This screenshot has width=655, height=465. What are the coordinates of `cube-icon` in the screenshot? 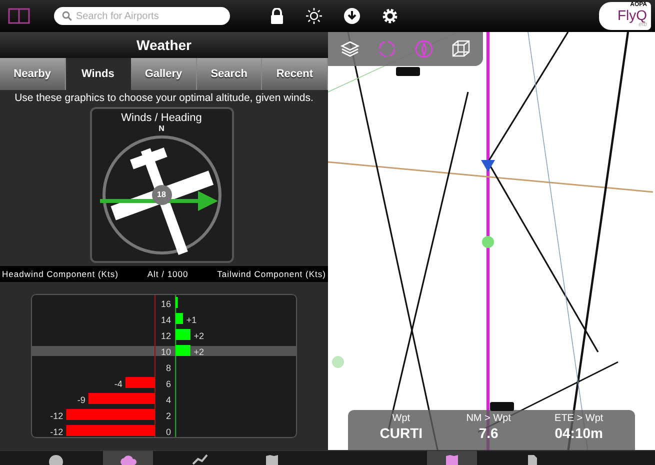 It's located at (460, 49).